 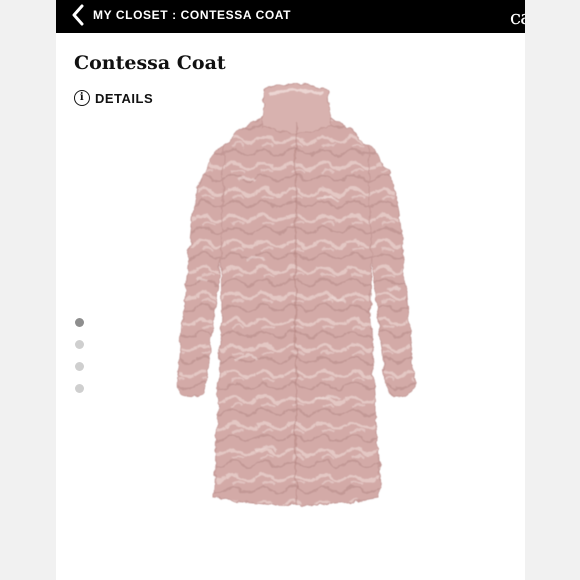 I want to click on top-navigation-bar: MY CLOSET : CONTESSA COAT ca, so click(x=290, y=16).